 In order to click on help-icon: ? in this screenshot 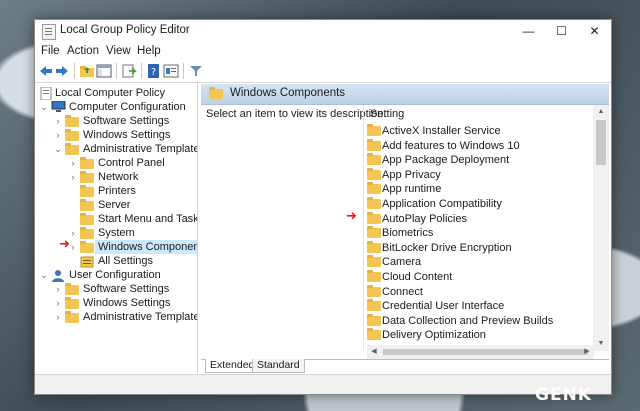, I will do `click(154, 71)`.